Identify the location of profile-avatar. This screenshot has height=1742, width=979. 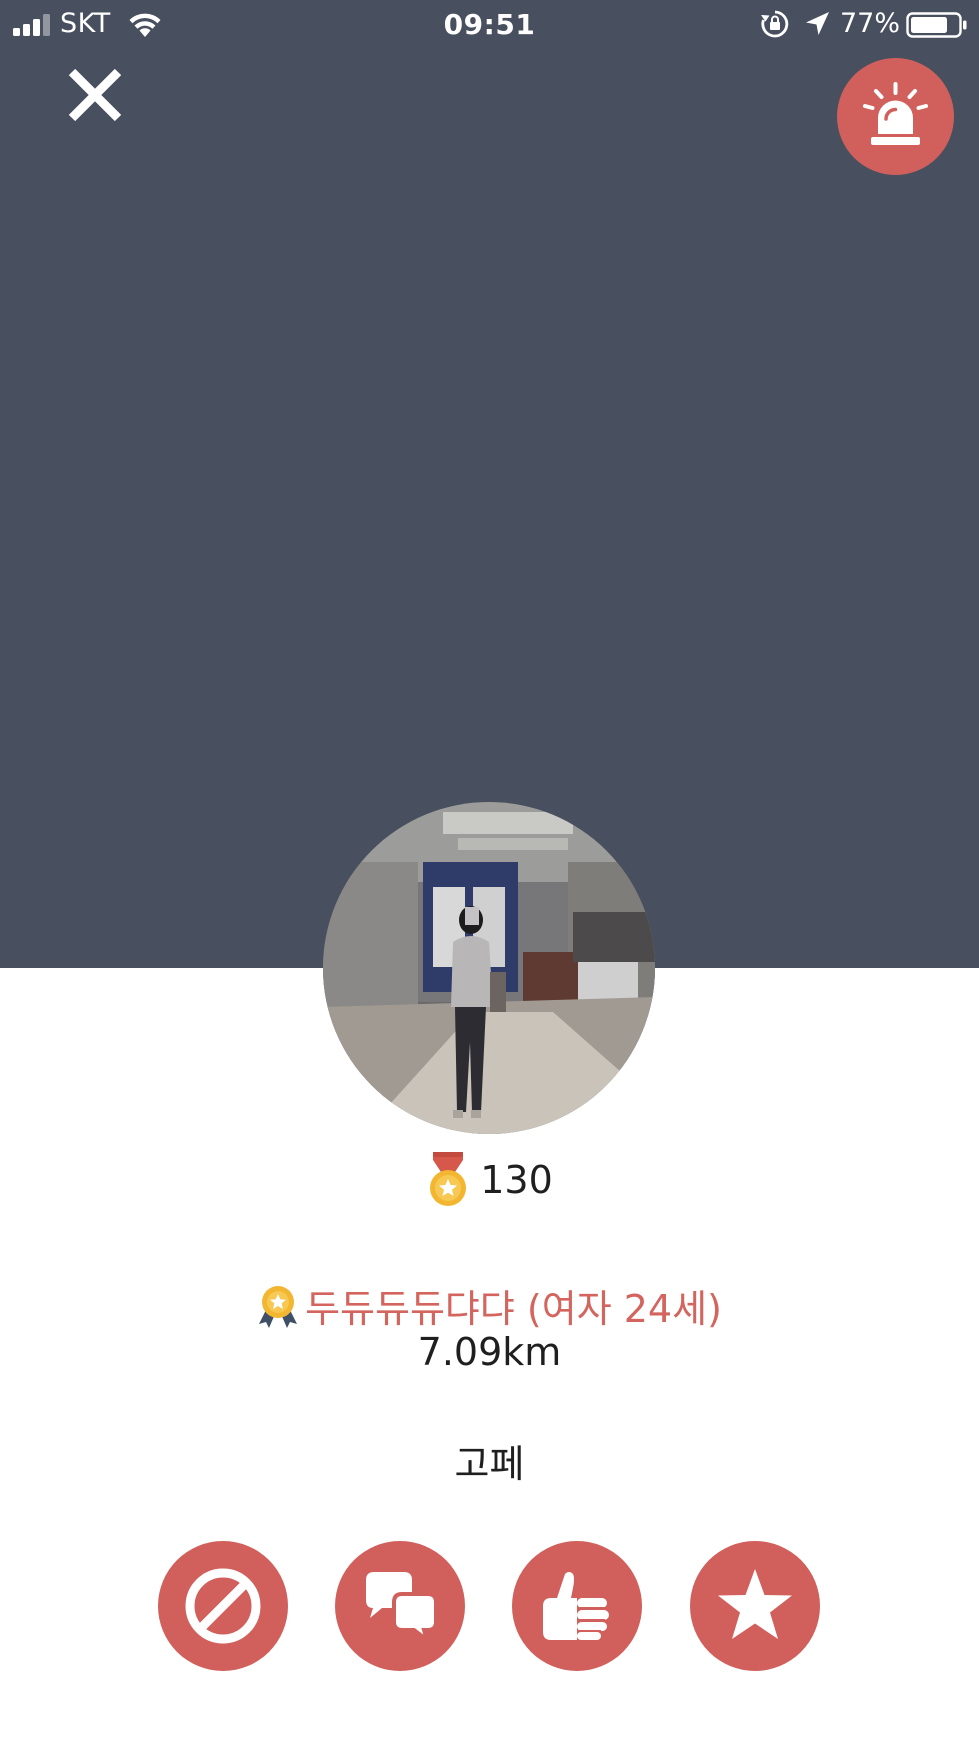
(489, 968).